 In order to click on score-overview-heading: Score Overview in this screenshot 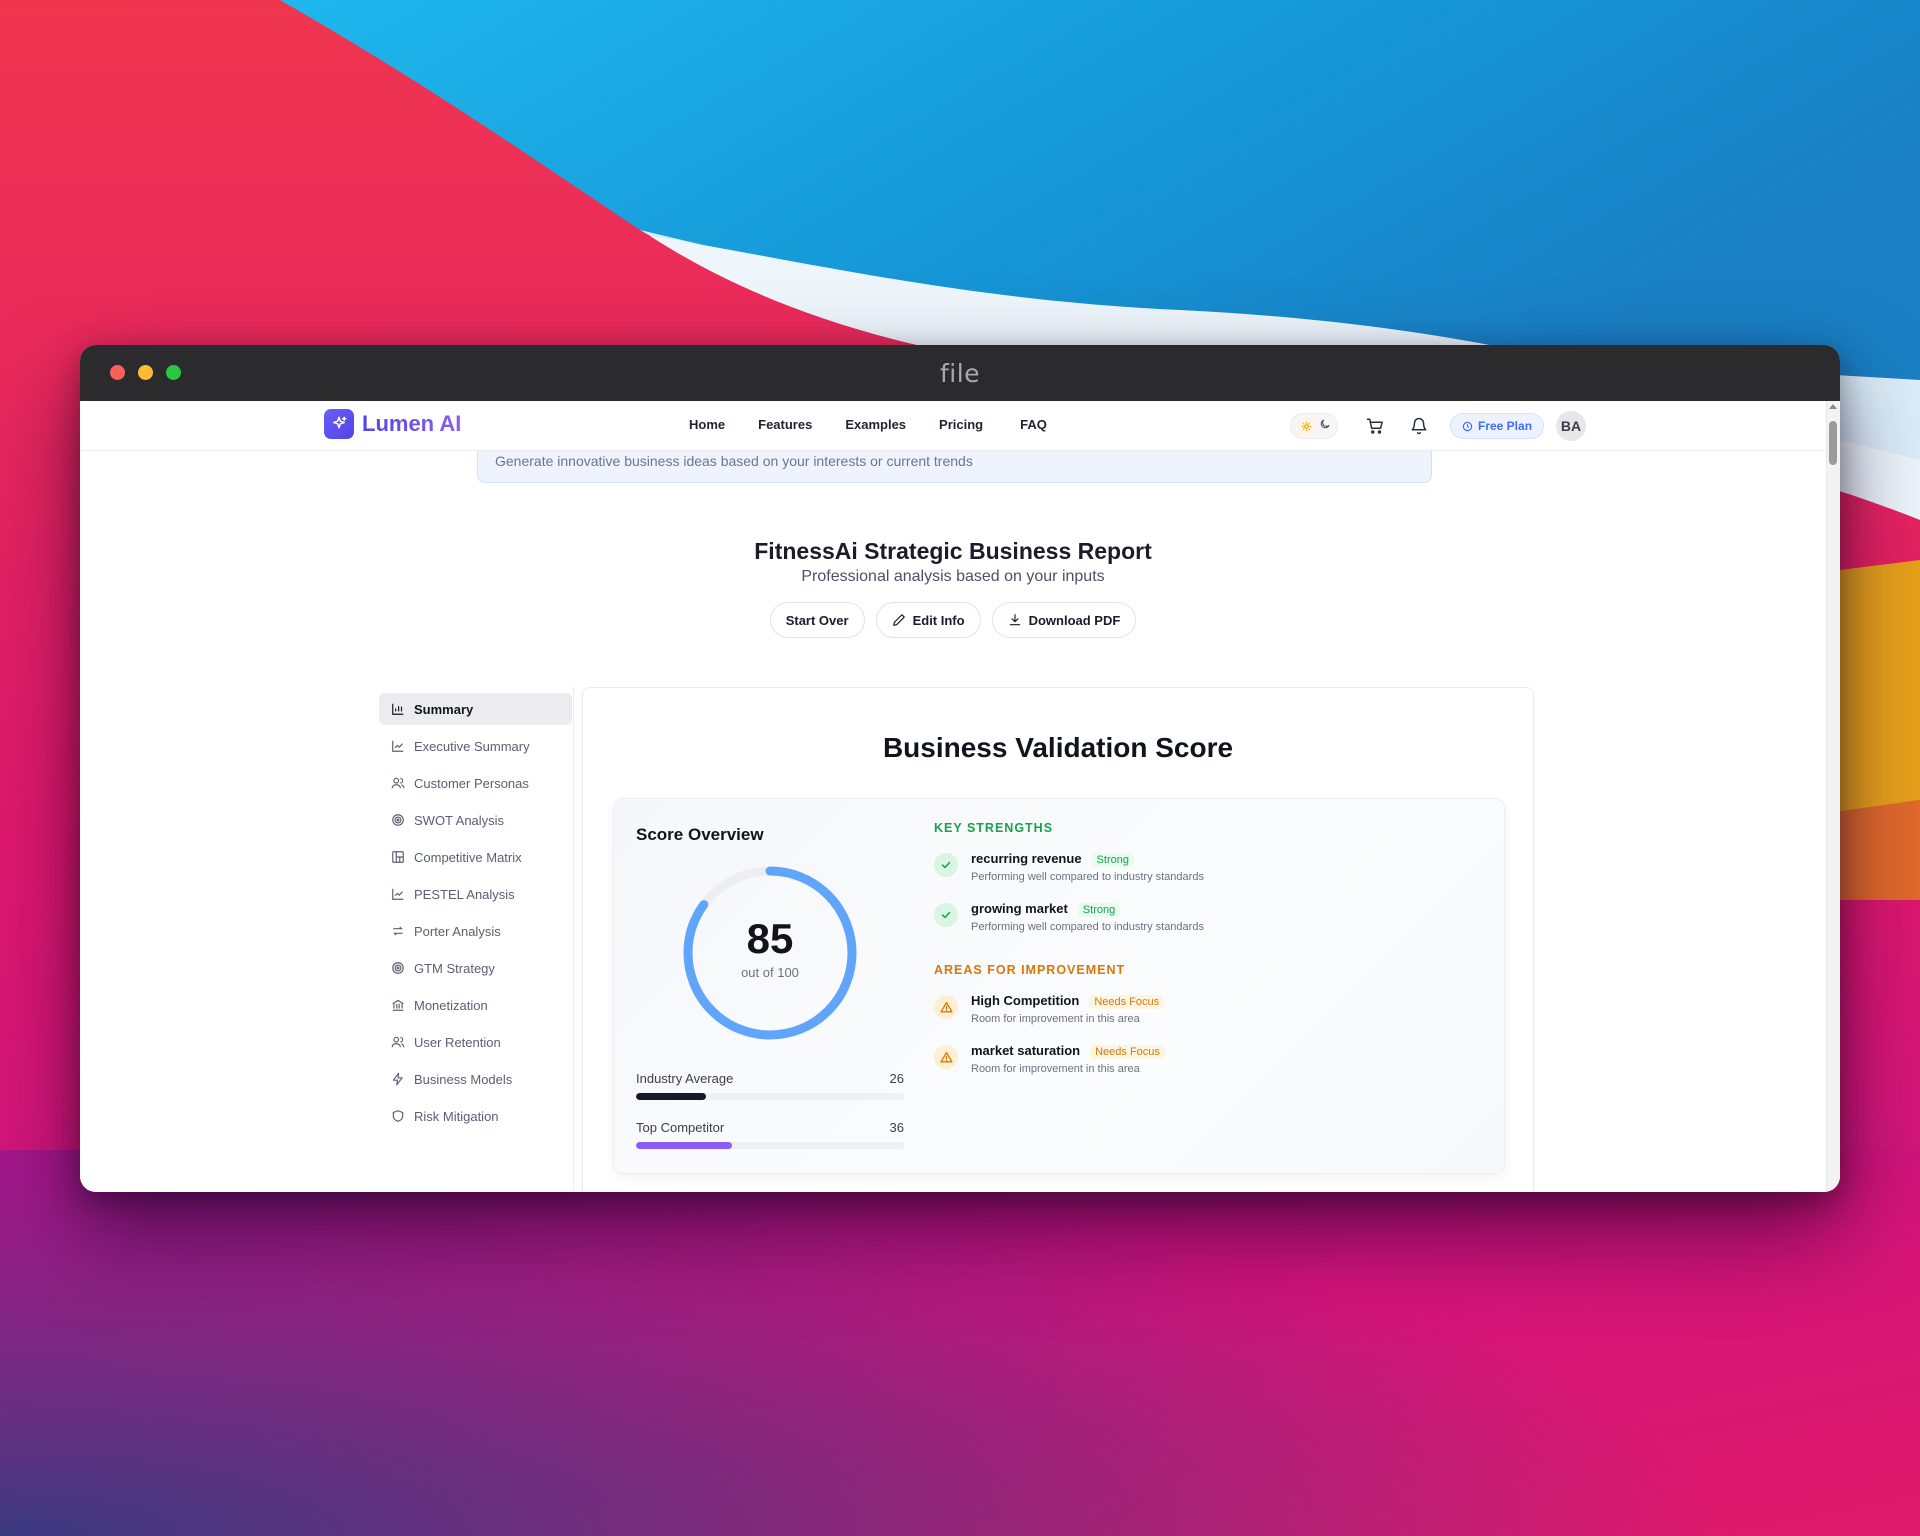, I will do `click(700, 834)`.